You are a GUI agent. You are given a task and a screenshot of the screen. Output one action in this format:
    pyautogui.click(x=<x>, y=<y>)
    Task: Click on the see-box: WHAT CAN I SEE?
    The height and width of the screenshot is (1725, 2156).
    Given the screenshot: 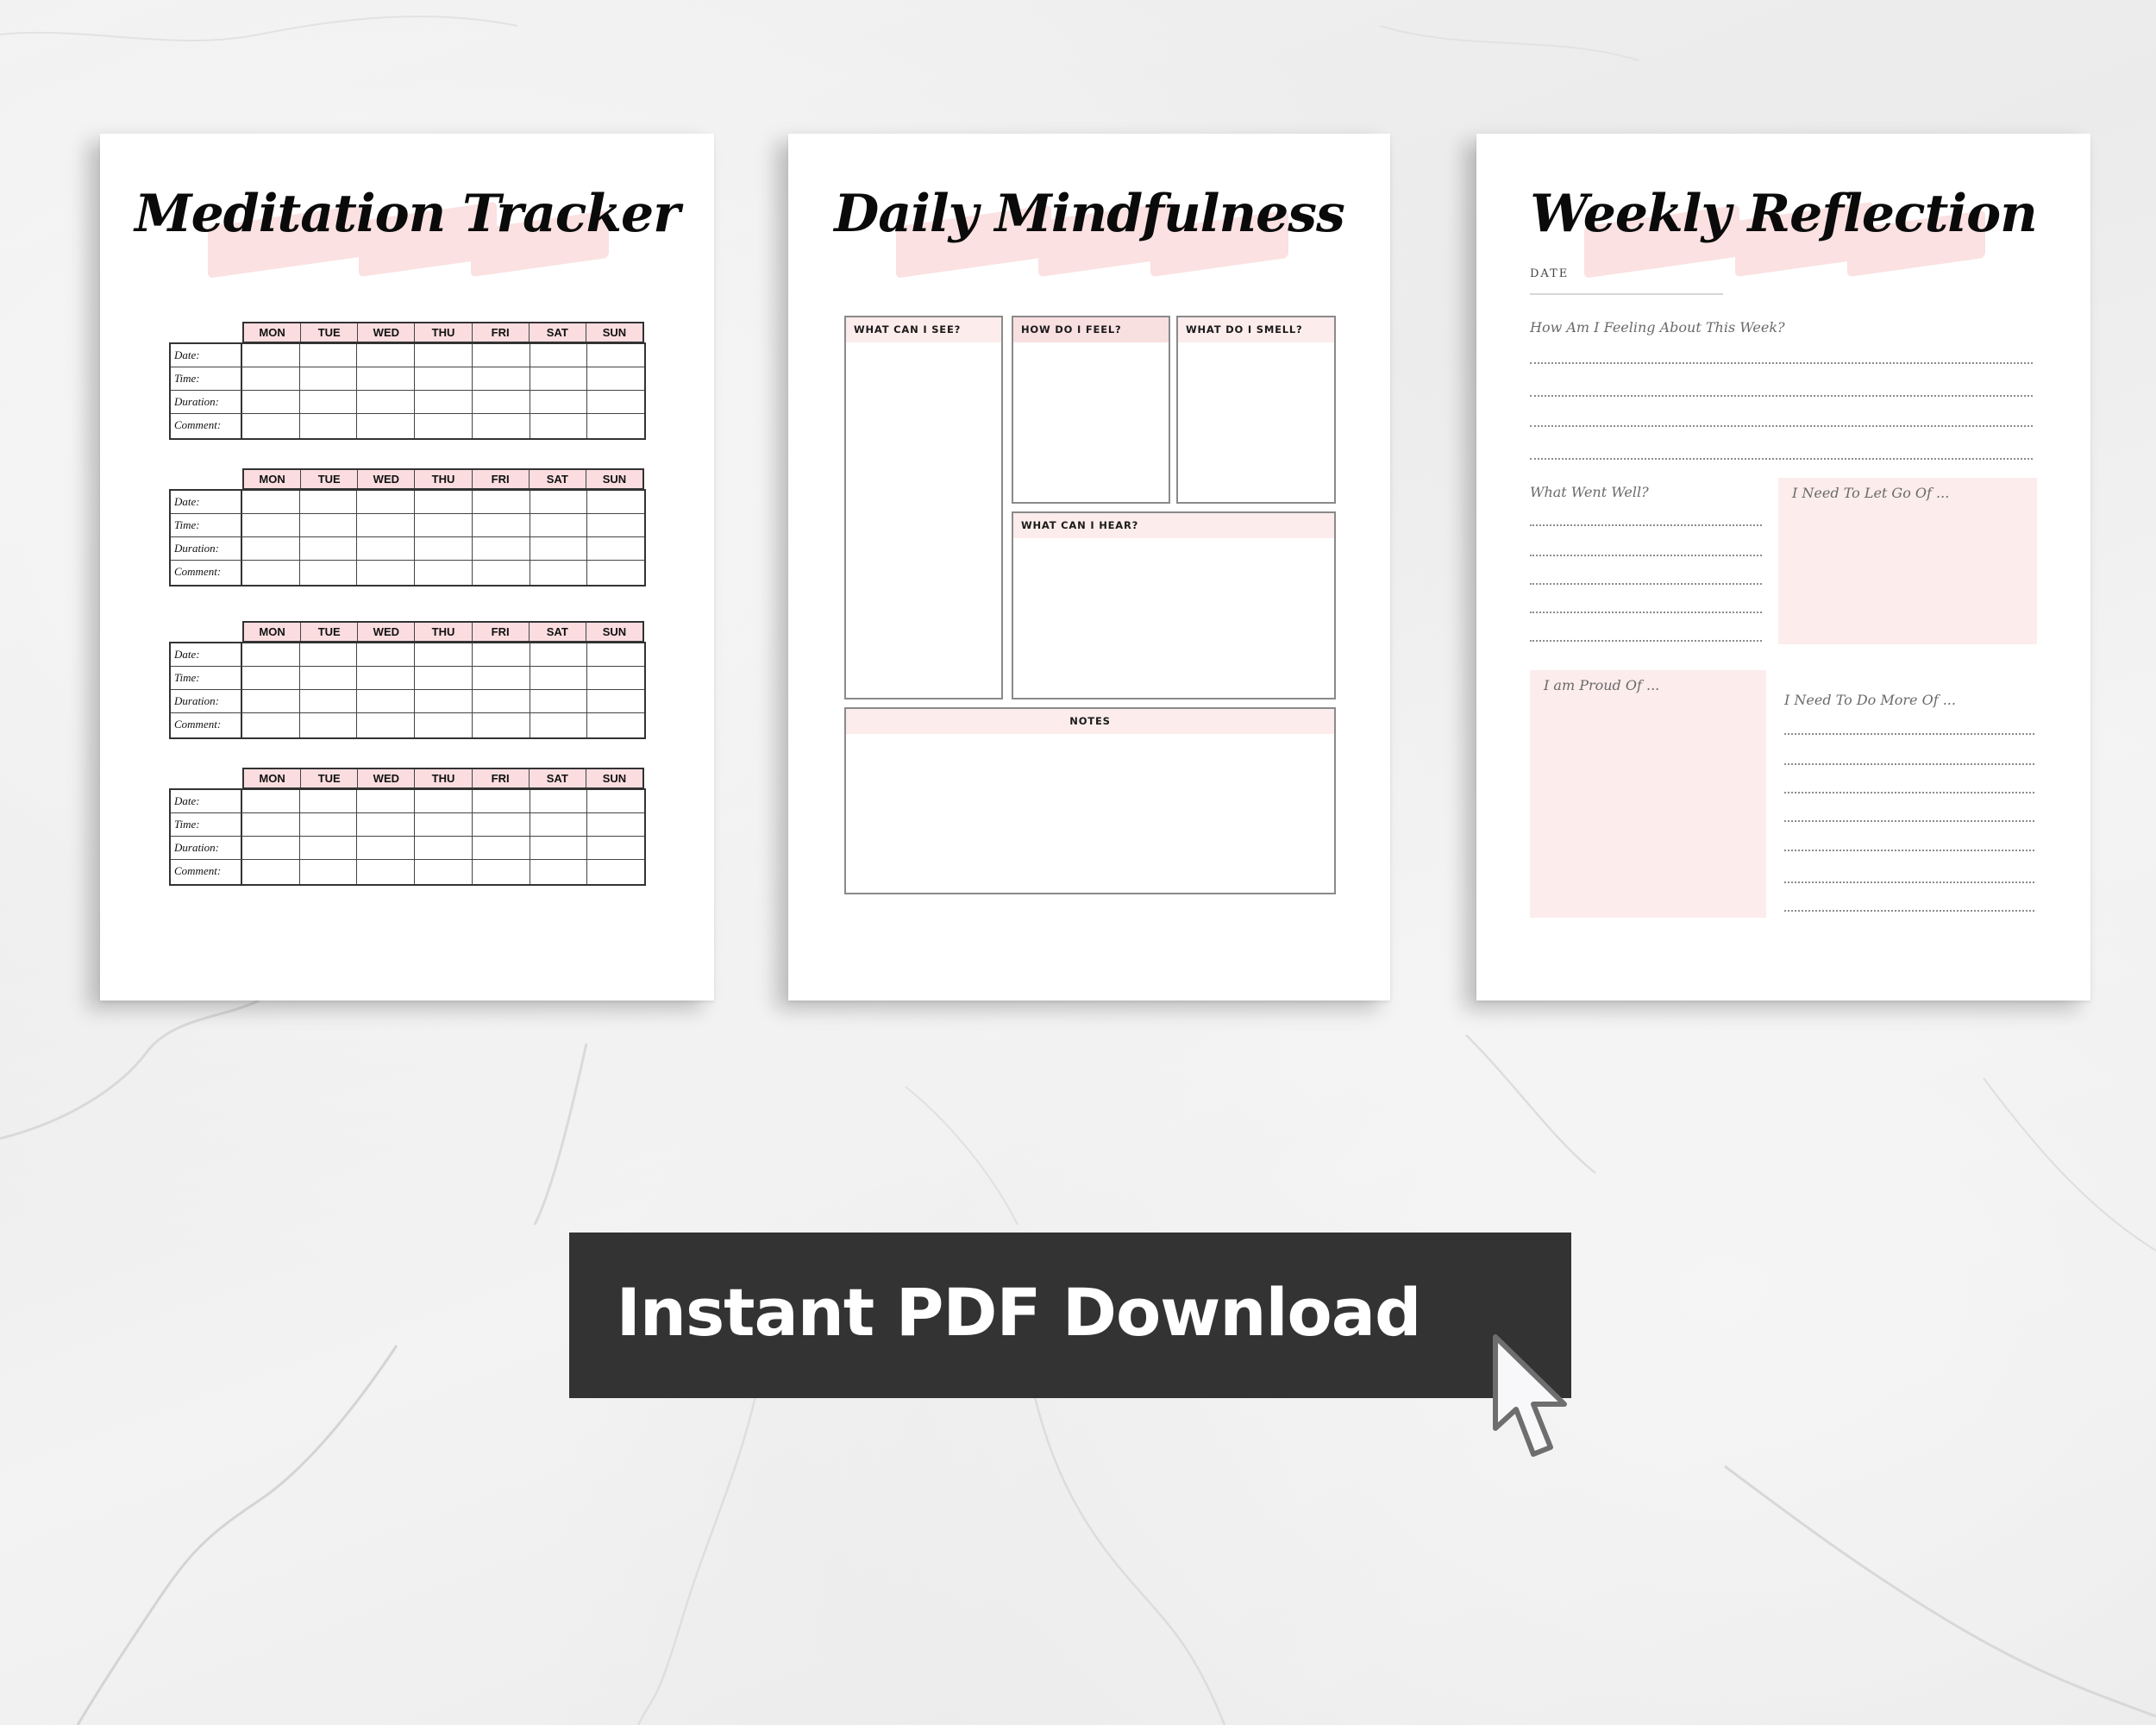 What is the action you would take?
    pyautogui.click(x=923, y=507)
    